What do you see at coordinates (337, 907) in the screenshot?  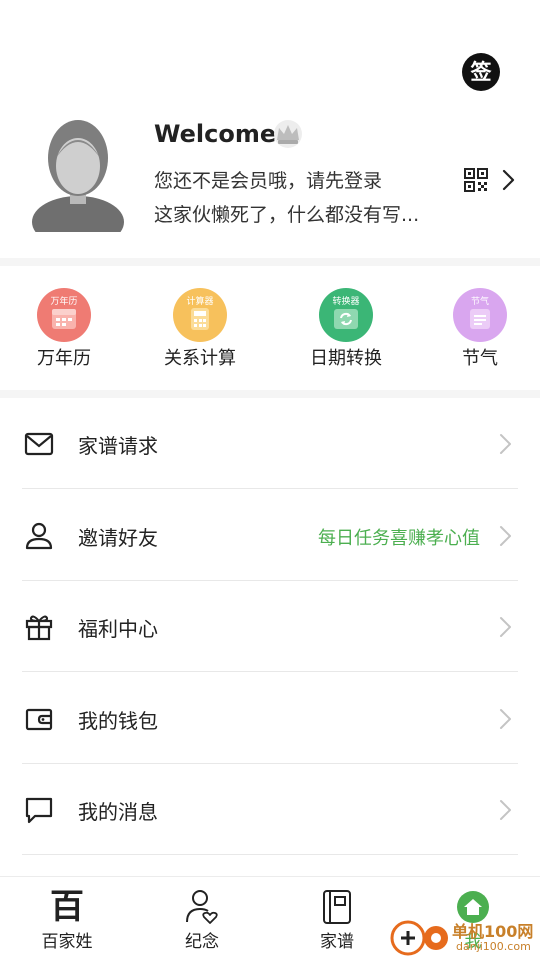 I see `book-icon` at bounding box center [337, 907].